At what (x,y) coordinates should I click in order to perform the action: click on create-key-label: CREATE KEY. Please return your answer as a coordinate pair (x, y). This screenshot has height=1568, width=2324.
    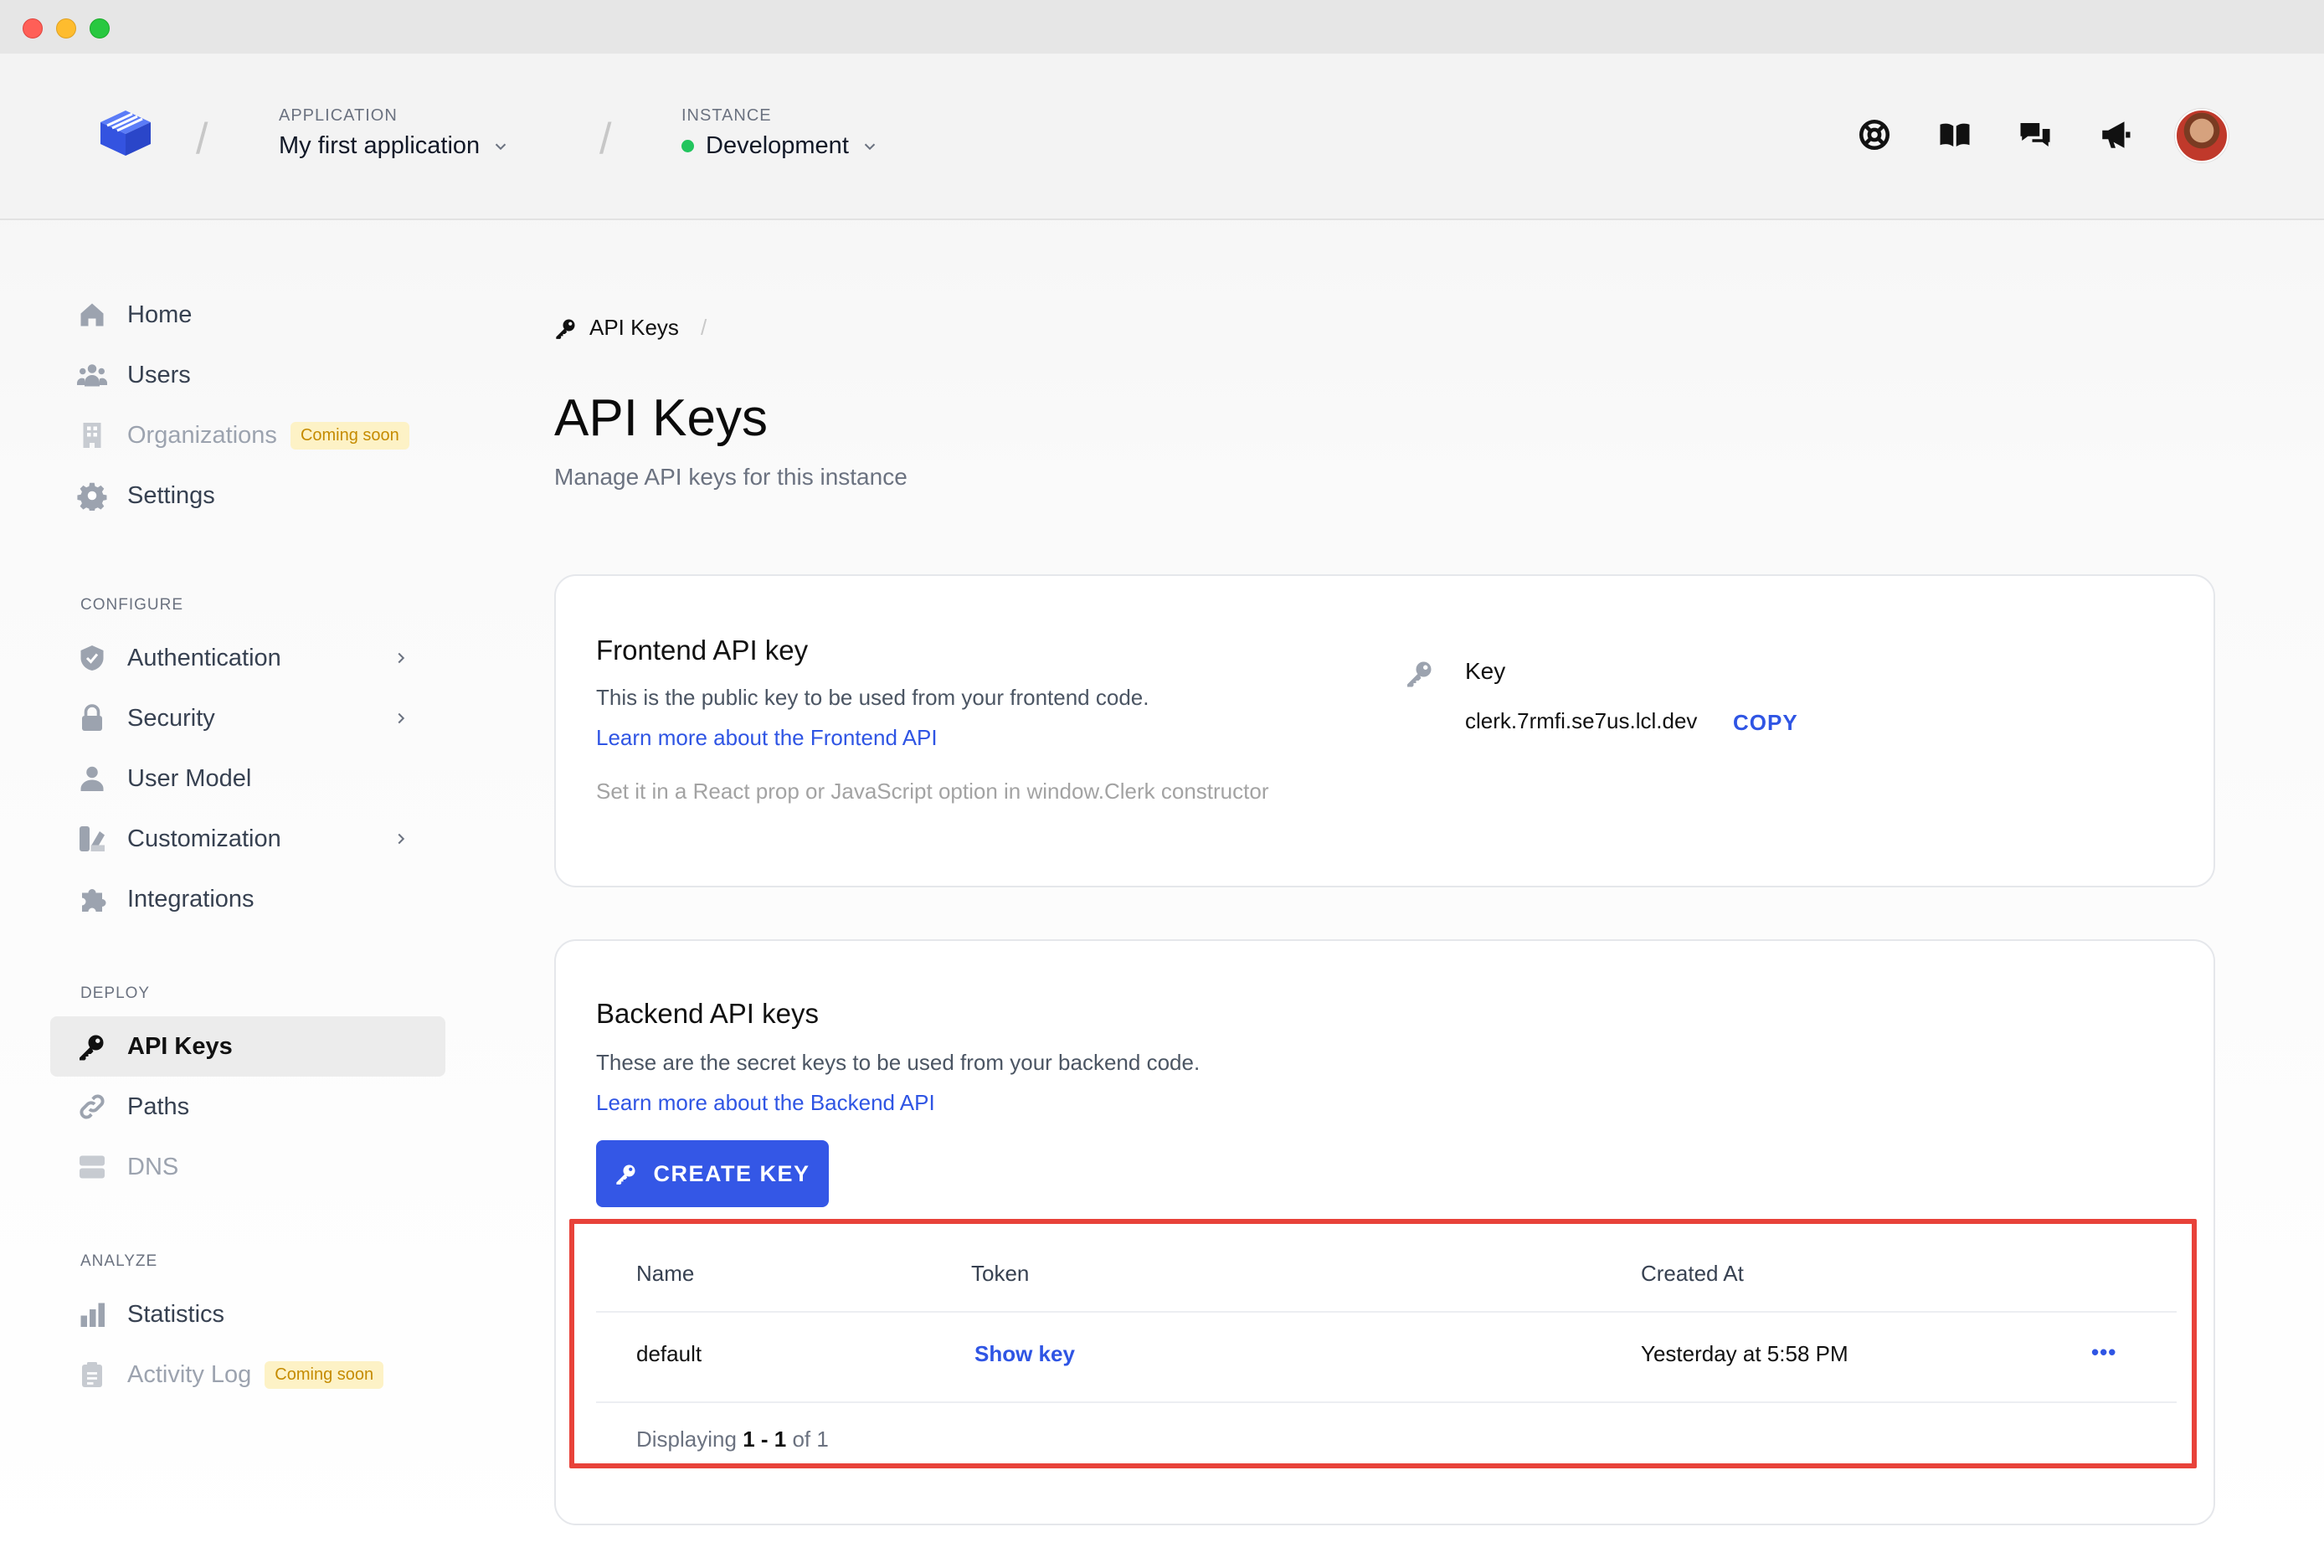
    Looking at the image, I should click on (731, 1173).